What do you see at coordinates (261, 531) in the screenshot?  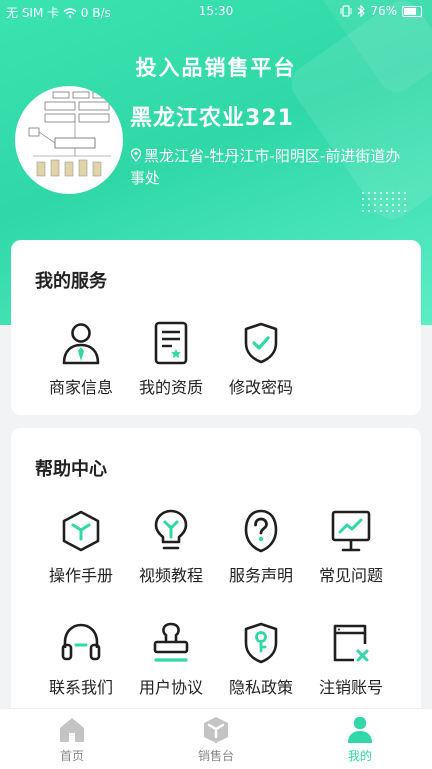 I see `question-shield-icon` at bounding box center [261, 531].